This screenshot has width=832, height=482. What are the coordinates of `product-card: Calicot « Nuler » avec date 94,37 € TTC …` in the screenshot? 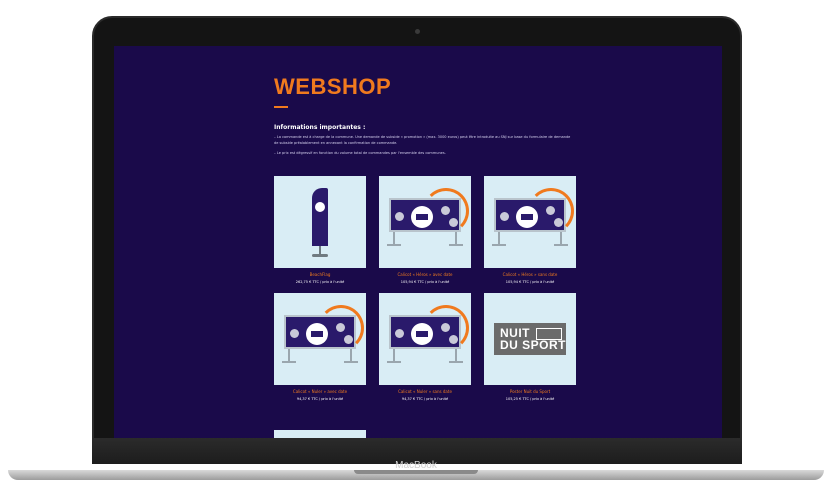 It's located at (320, 347).